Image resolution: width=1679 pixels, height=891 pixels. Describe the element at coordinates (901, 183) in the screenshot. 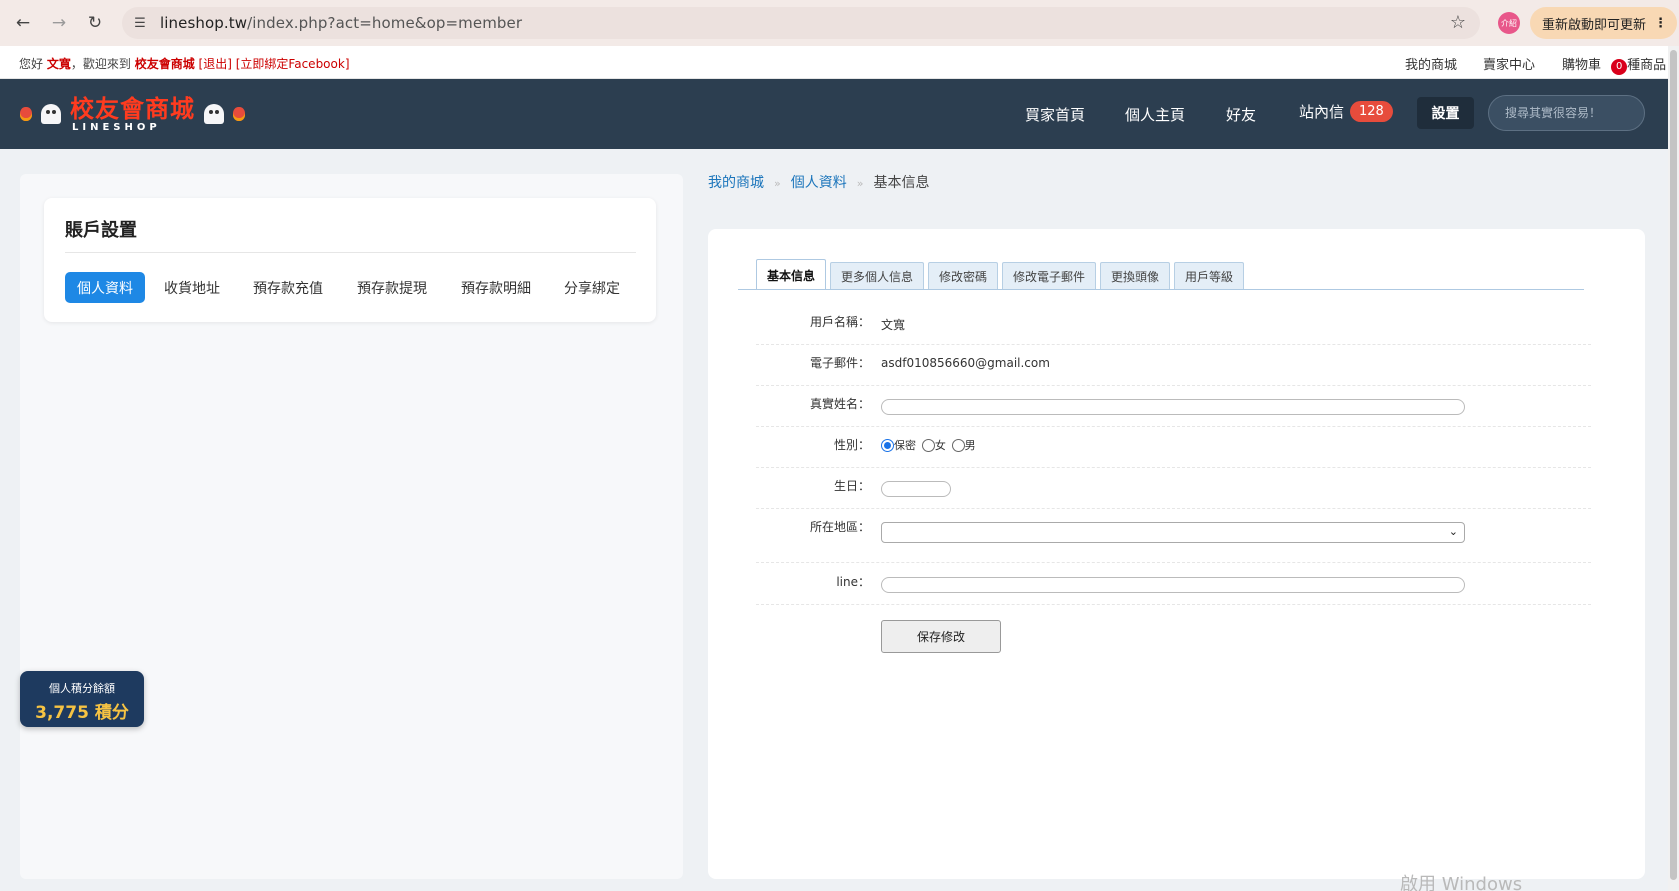

I see `breadcrumb-current: 基本信息` at that location.